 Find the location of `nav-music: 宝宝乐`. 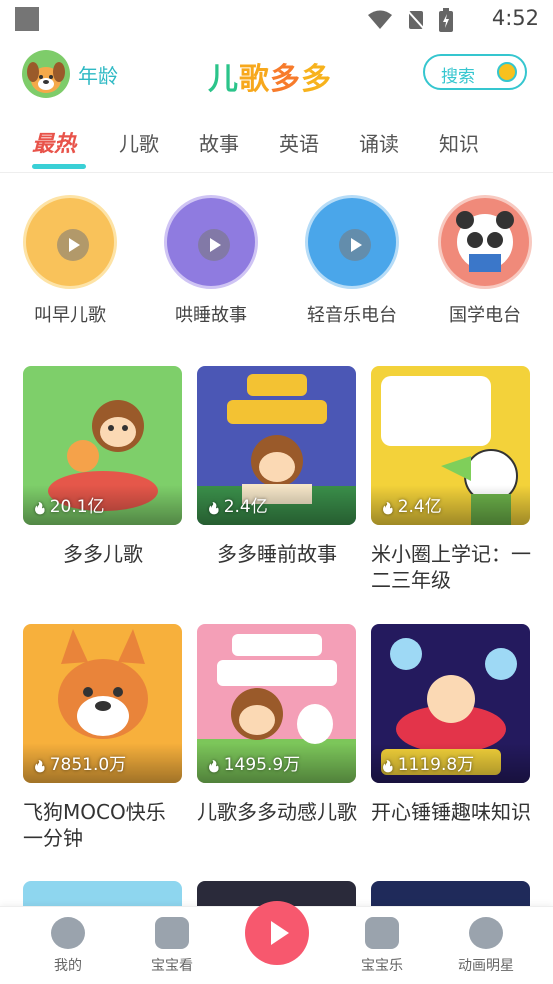

nav-music: 宝宝乐 is located at coordinates (382, 946).